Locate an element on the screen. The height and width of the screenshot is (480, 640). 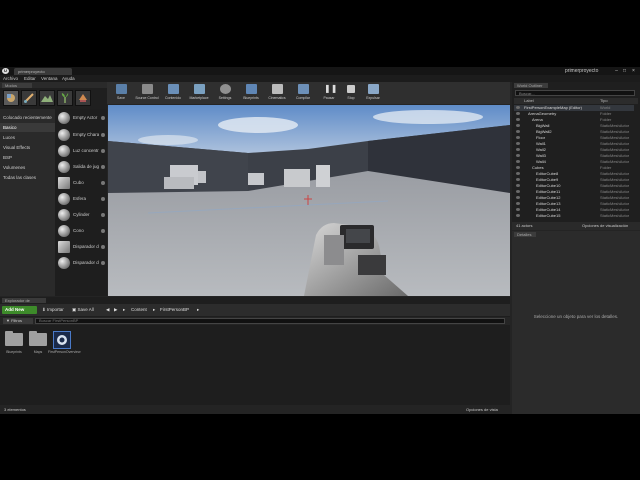
actor-item: Luz concentrada is located at coordinates (81, 151).